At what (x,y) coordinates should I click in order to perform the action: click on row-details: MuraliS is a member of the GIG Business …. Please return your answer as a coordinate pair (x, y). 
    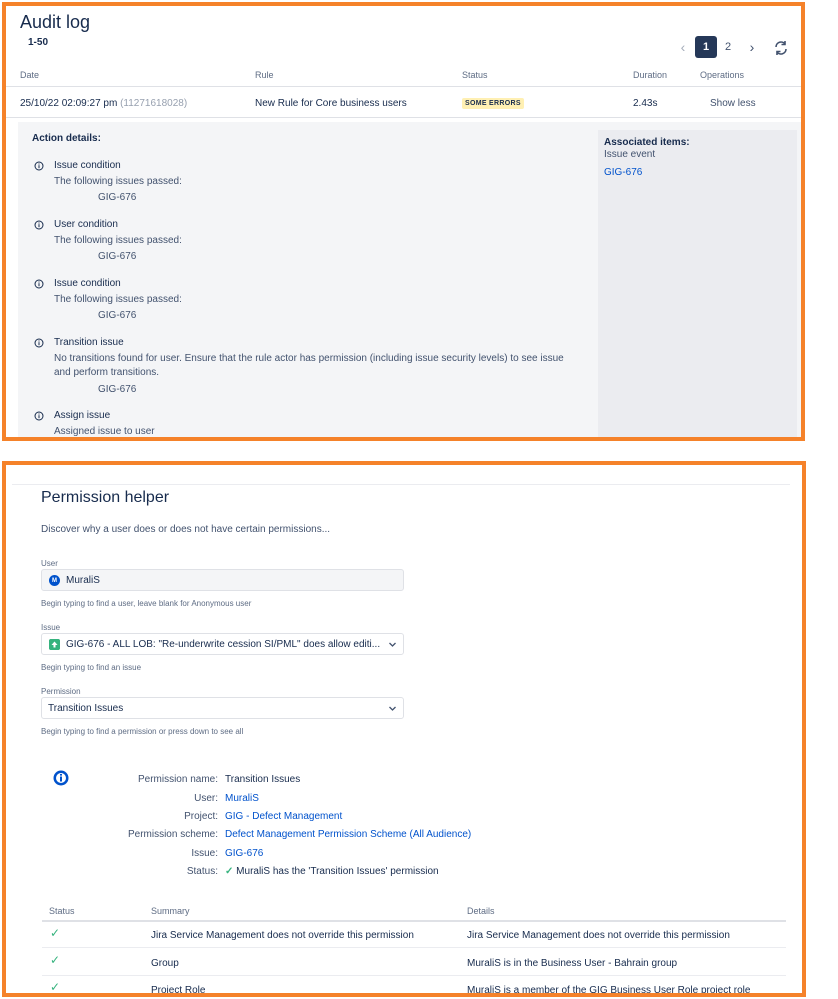
    Looking at the image, I should click on (609, 990).